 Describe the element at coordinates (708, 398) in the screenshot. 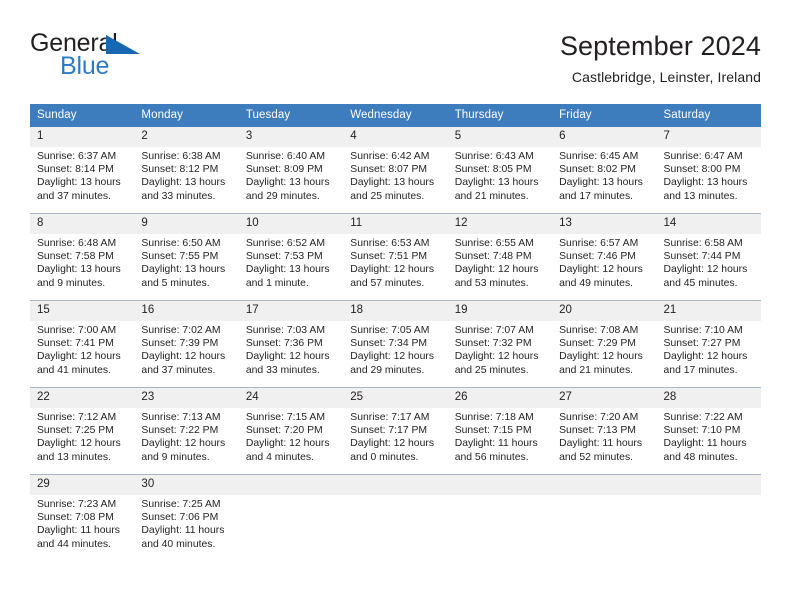

I see `day-number: 28` at that location.